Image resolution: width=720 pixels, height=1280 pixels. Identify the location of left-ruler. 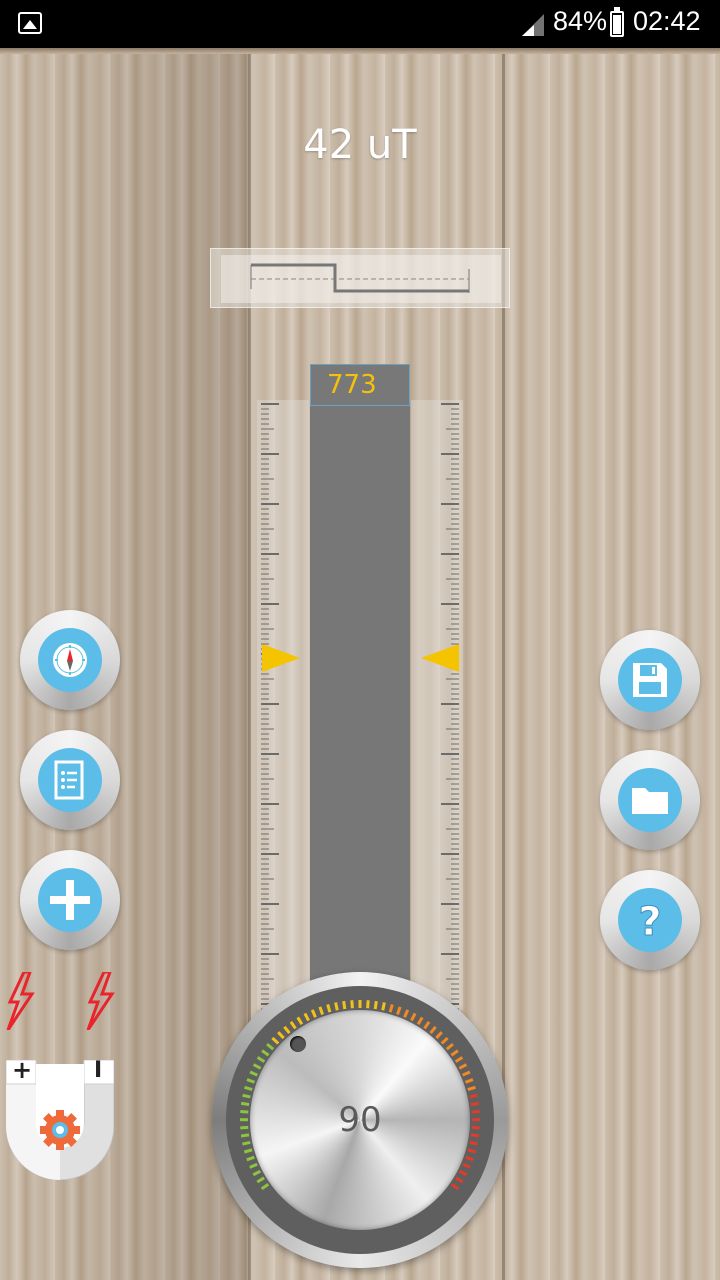
(283, 705).